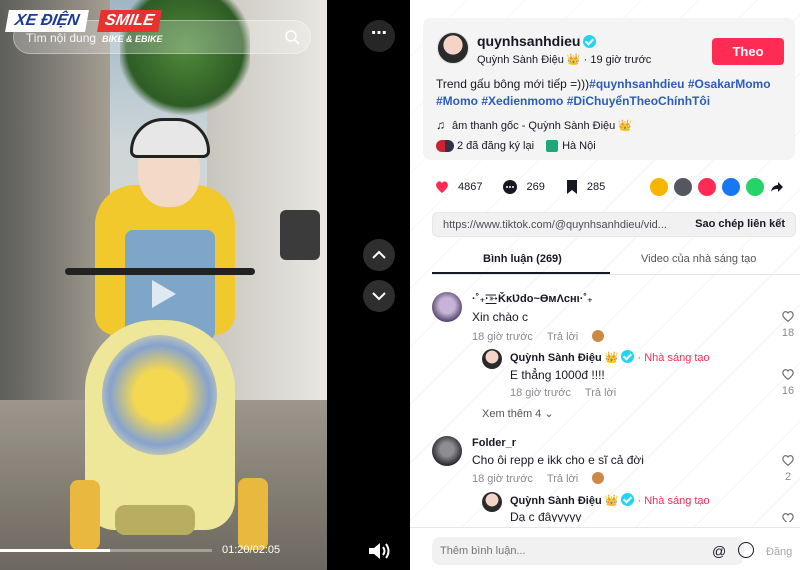 The width and height of the screenshot is (800, 570). I want to click on embed-icon, so click(683, 187).